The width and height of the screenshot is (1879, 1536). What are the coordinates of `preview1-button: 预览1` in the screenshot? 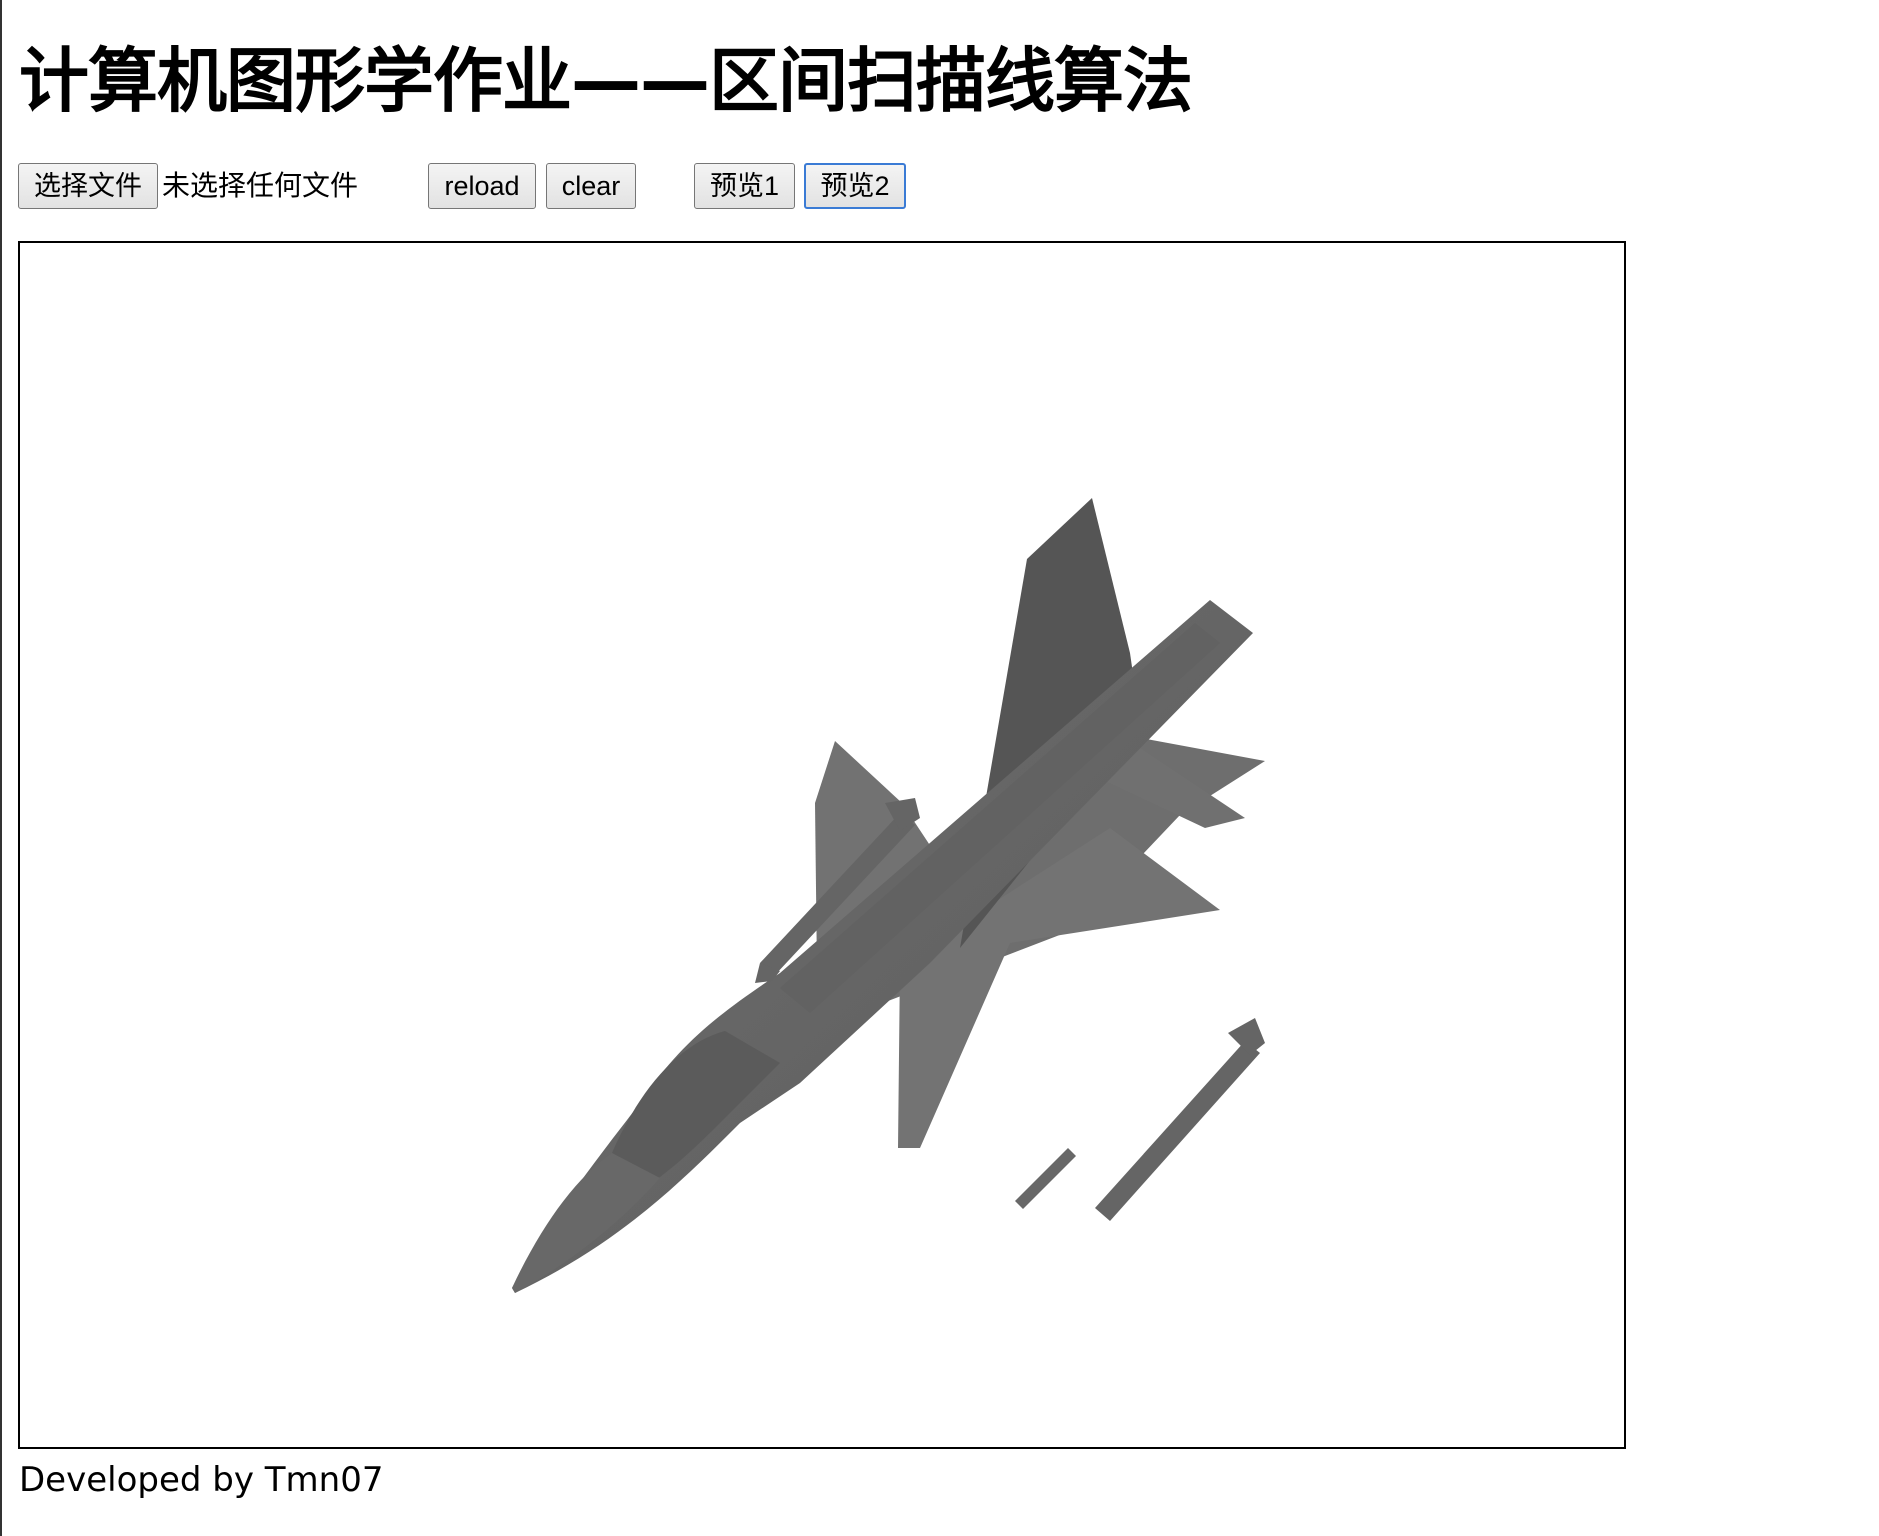 It's located at (744, 186).